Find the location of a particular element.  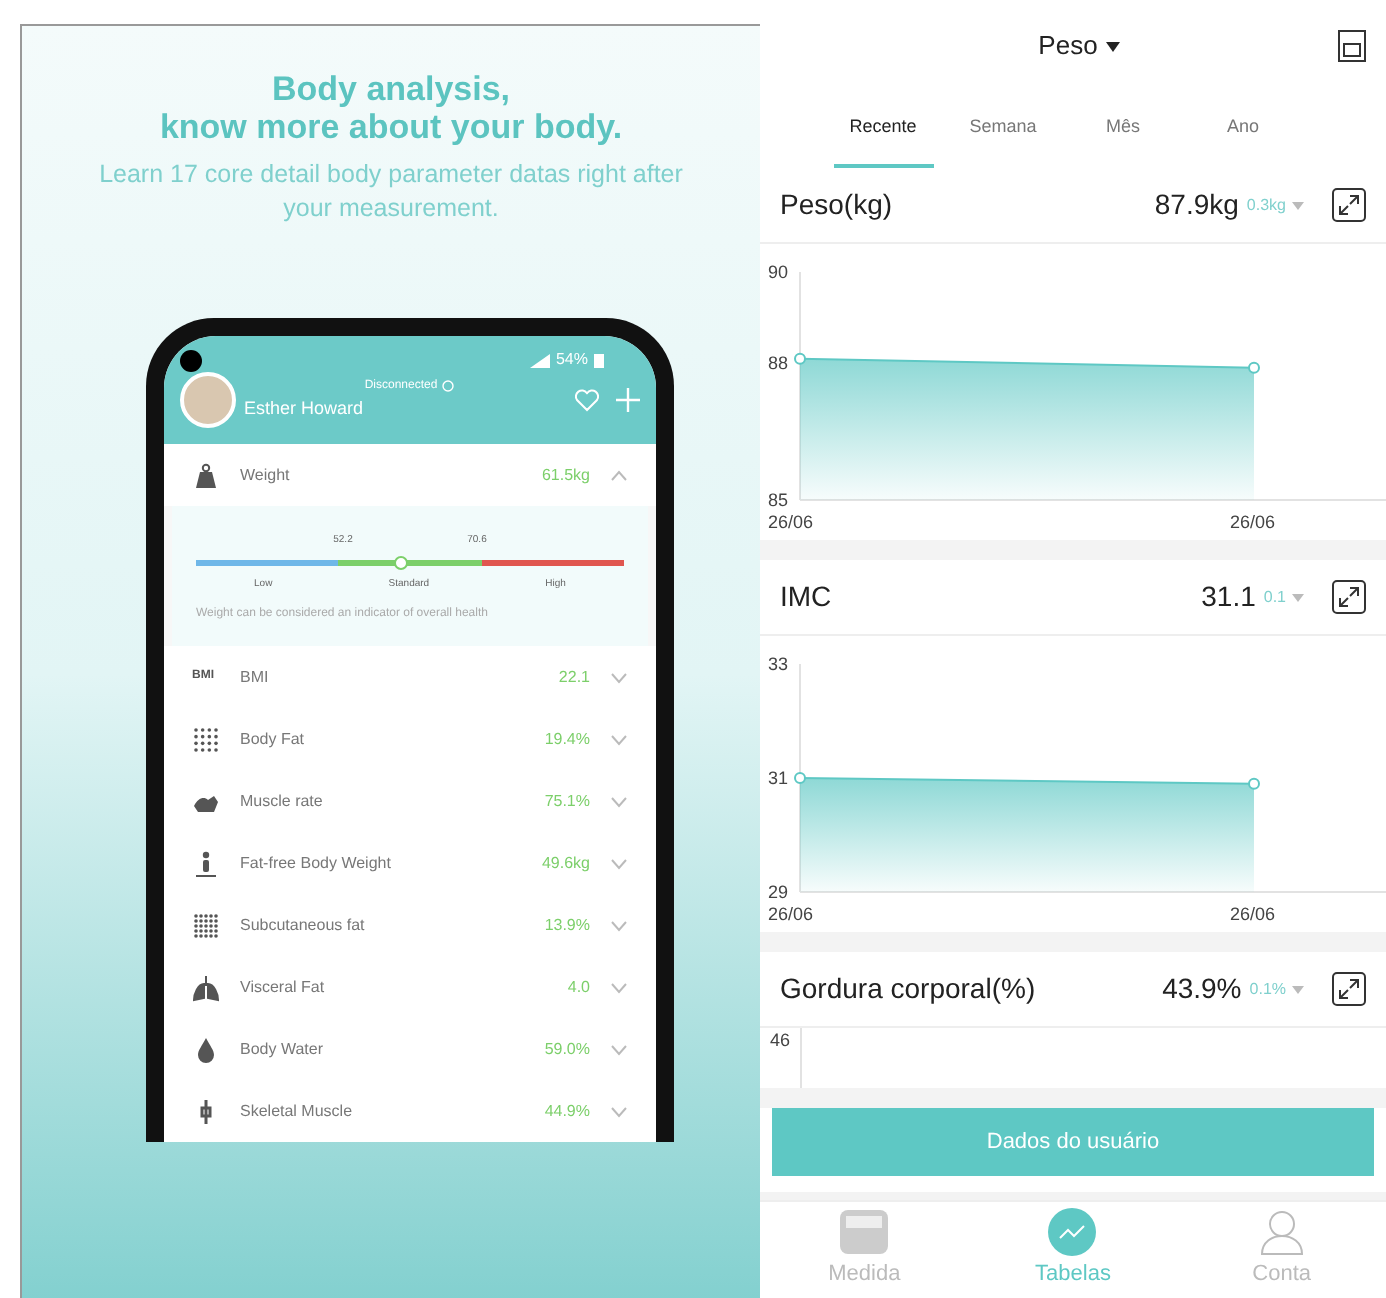

metric-row: Visceral Fat 4.0 is located at coordinates (410, 987).